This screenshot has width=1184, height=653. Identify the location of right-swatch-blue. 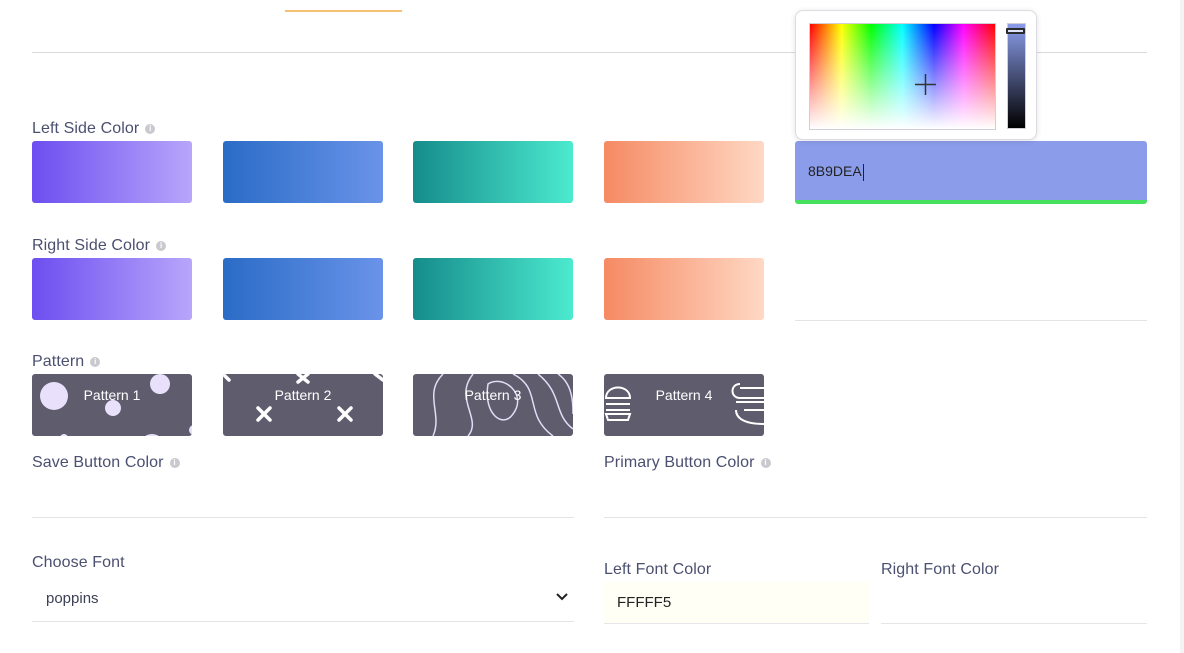
(303, 289).